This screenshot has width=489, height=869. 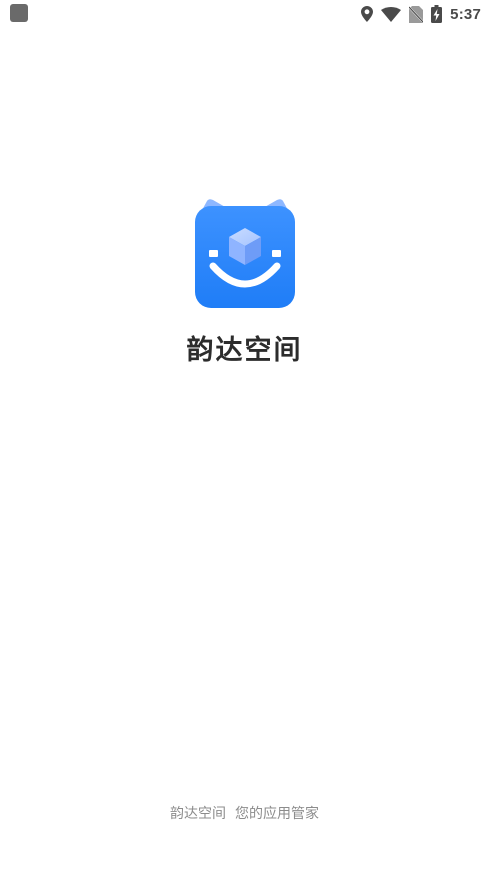 What do you see at coordinates (465, 14) in the screenshot?
I see `status-time: 5:37` at bounding box center [465, 14].